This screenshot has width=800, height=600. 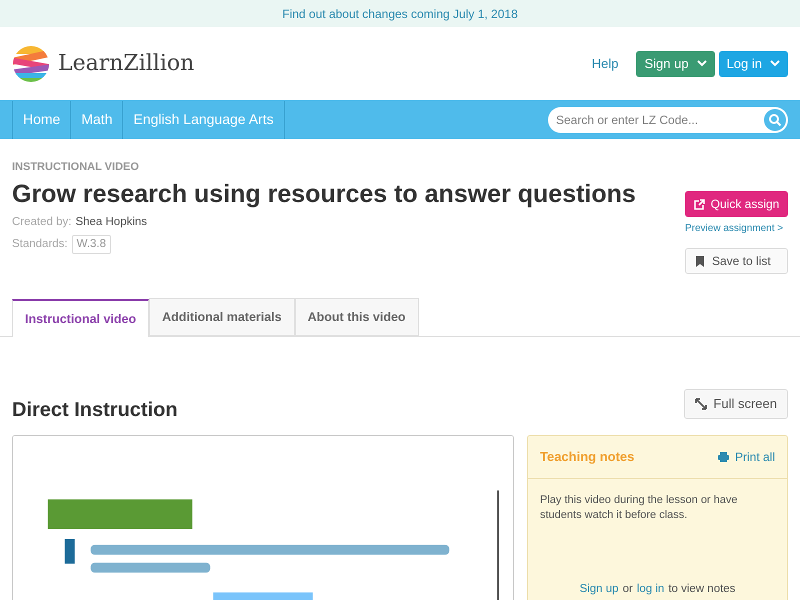 What do you see at coordinates (31, 63) in the screenshot?
I see `logo-icon` at bounding box center [31, 63].